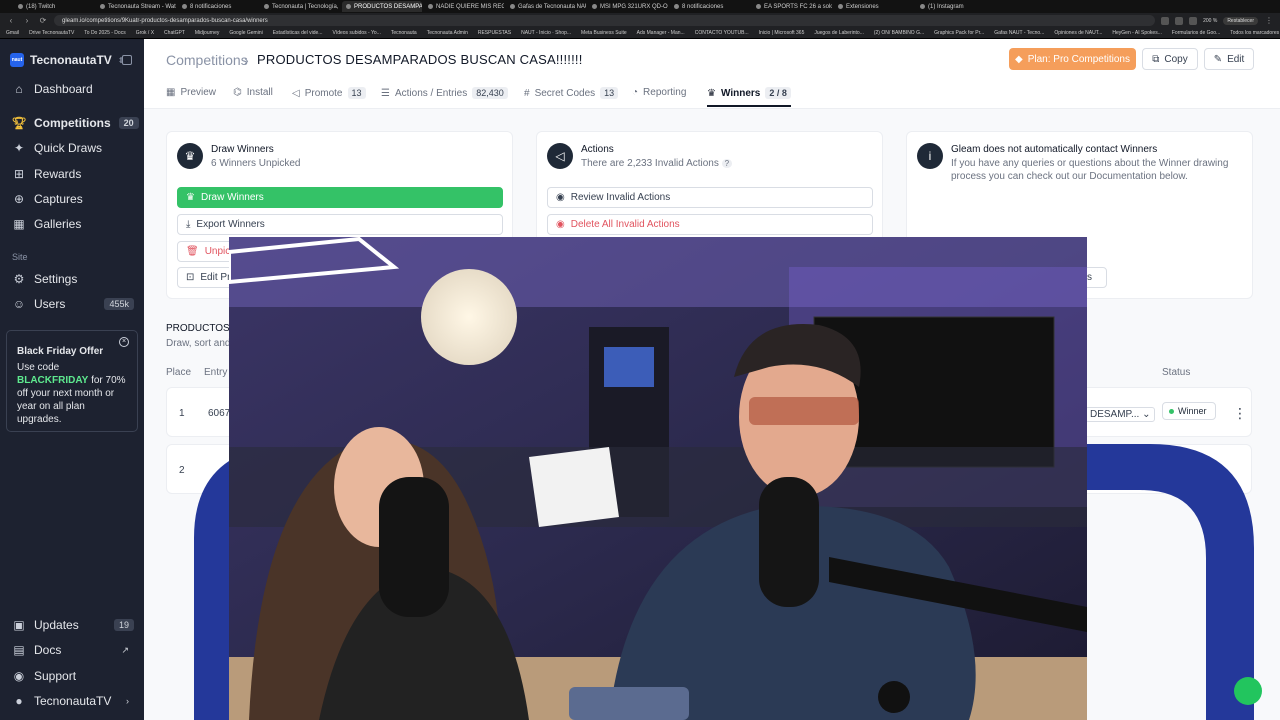  I want to click on megaphone-icon: ◁, so click(296, 93).